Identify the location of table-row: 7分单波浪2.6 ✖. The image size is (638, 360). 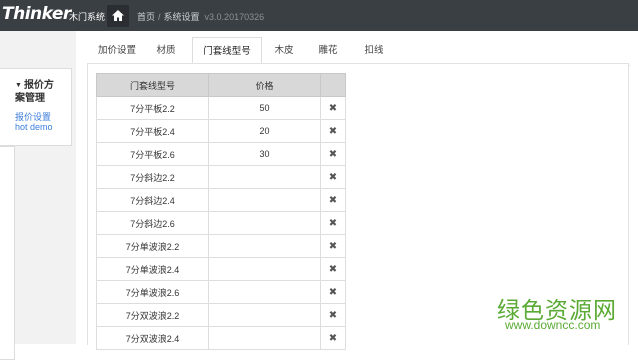
(221, 292).